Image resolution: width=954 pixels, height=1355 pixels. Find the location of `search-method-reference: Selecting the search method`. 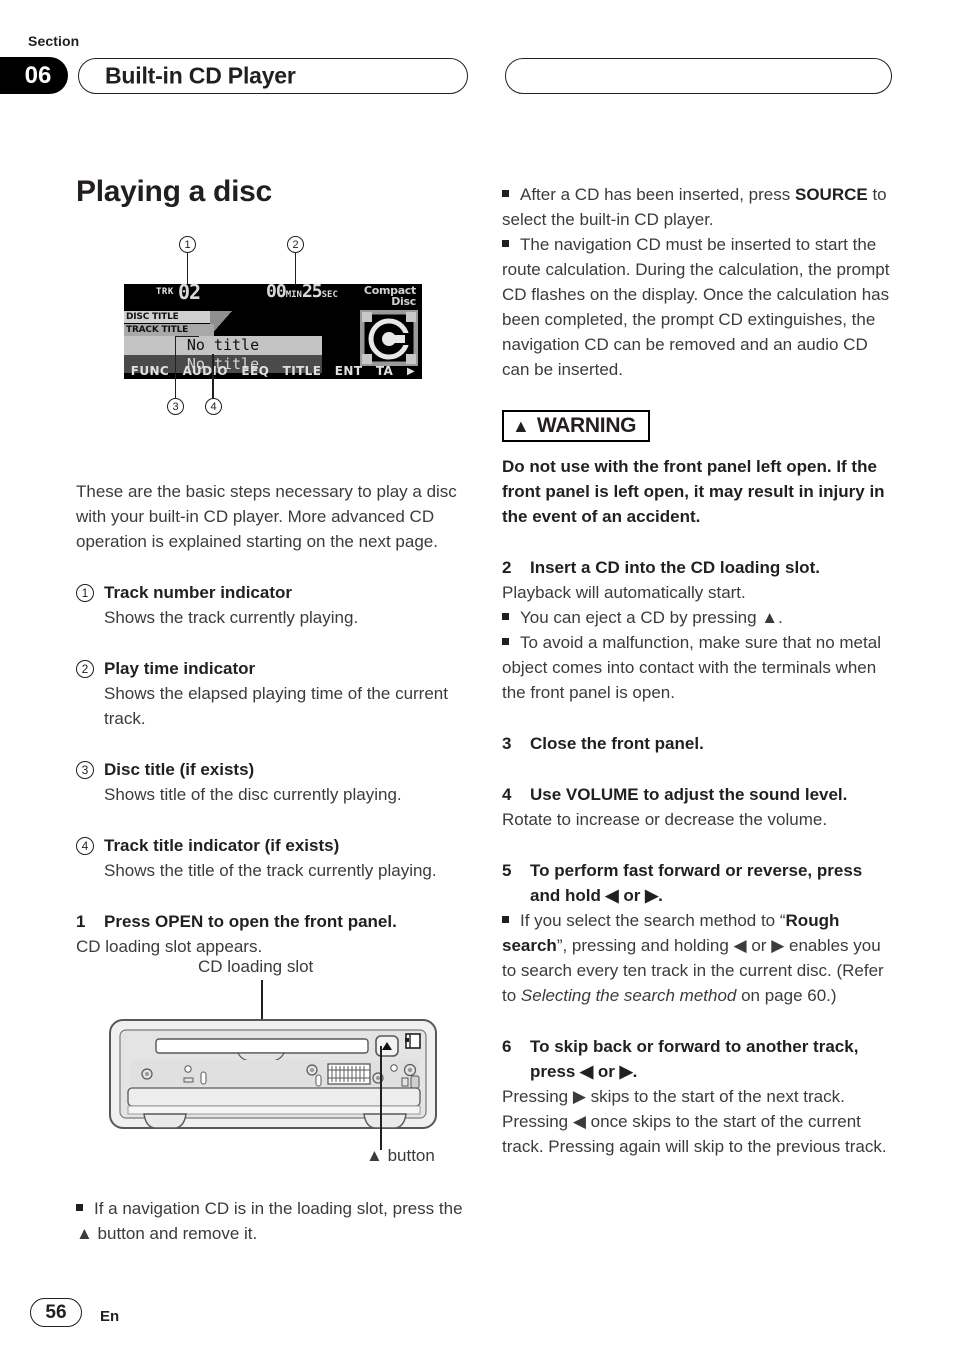

search-method-reference: Selecting the search method is located at coordinates (628, 995).